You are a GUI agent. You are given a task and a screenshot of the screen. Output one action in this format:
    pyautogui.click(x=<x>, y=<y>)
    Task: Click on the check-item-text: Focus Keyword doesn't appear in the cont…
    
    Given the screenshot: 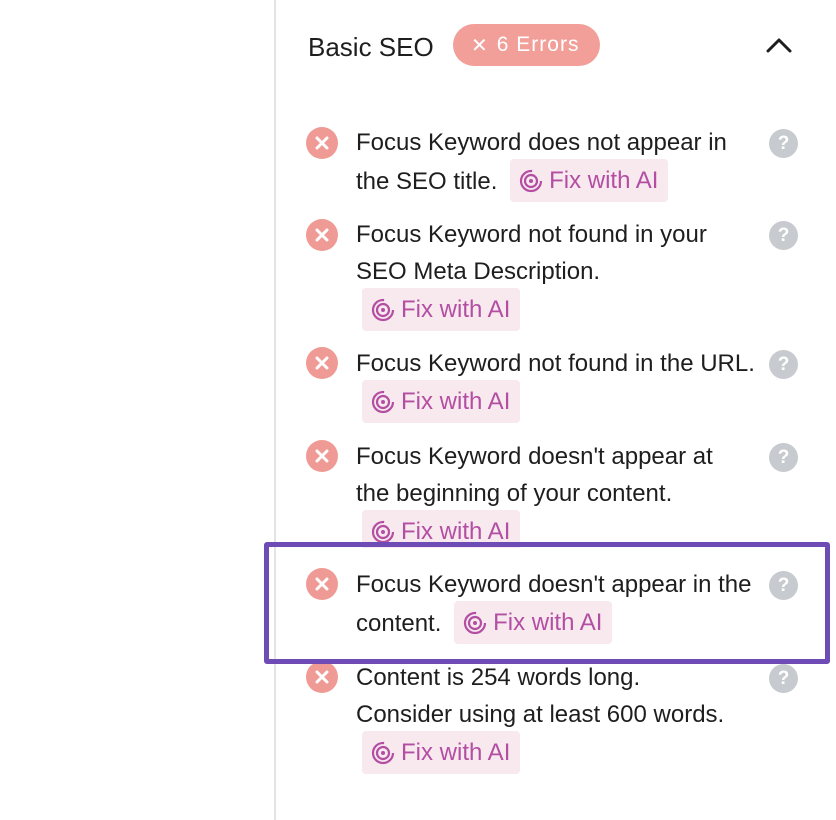 What is the action you would take?
    pyautogui.click(x=556, y=606)
    